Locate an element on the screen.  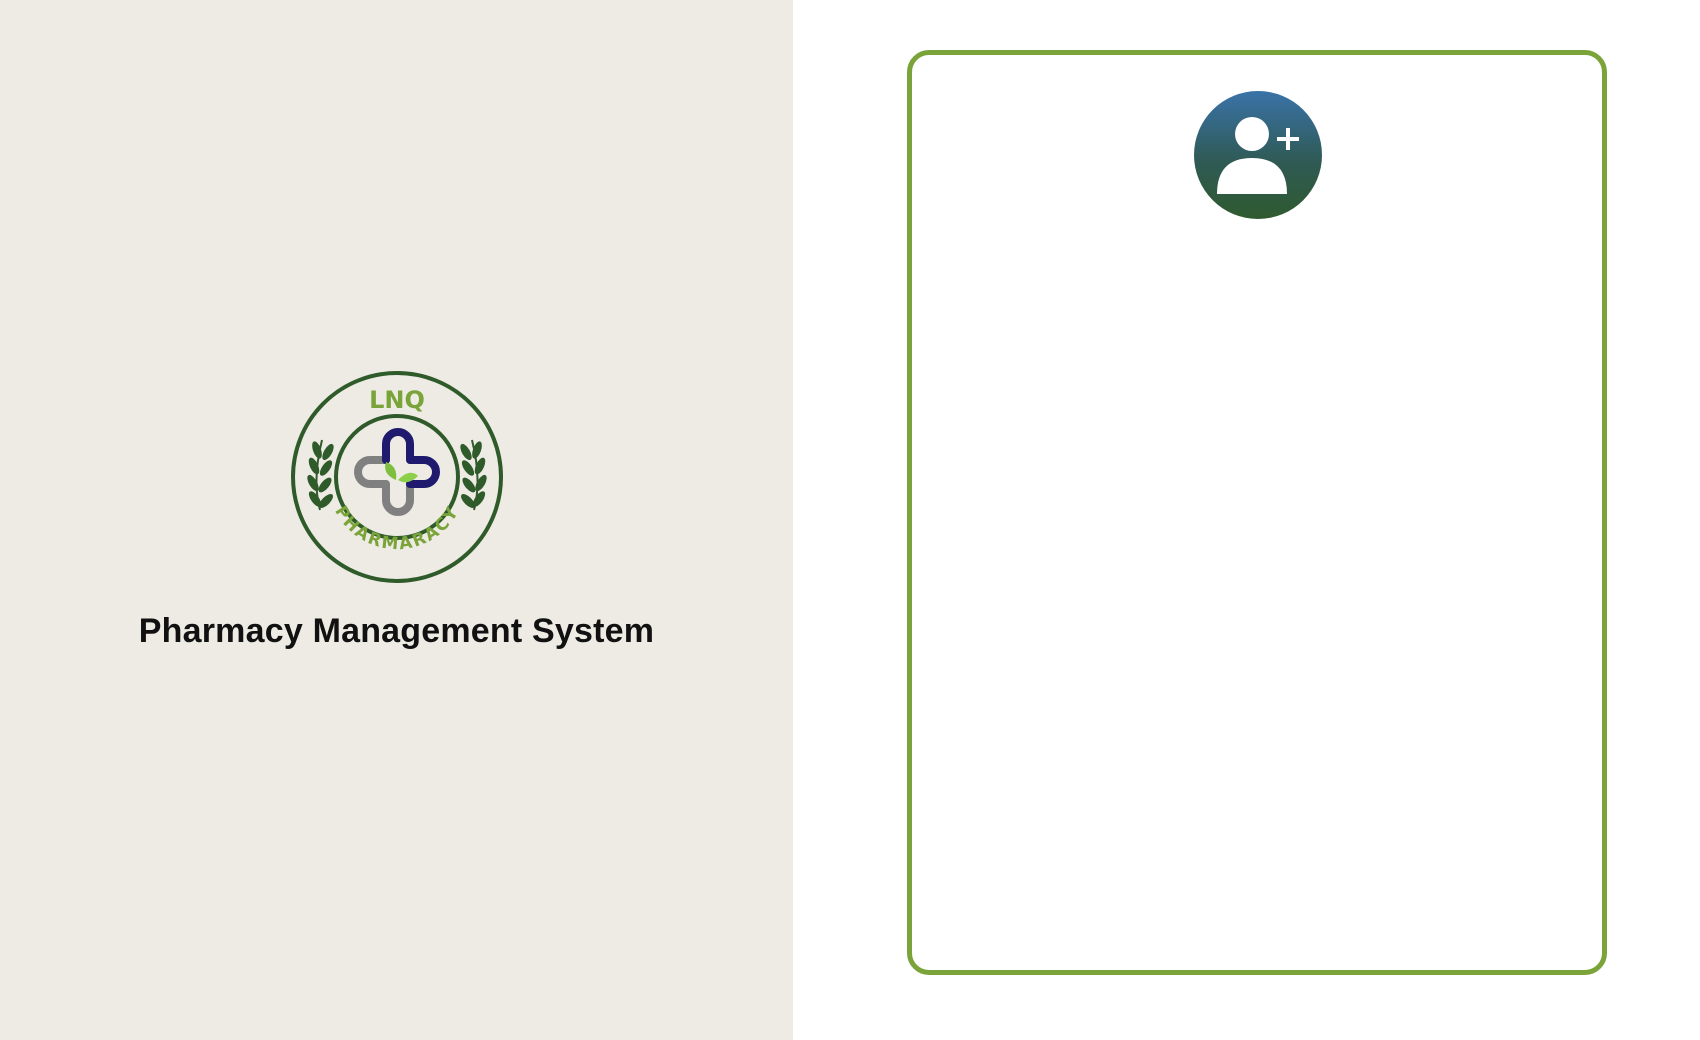
laurel-left-icon is located at coordinates (320, 475).